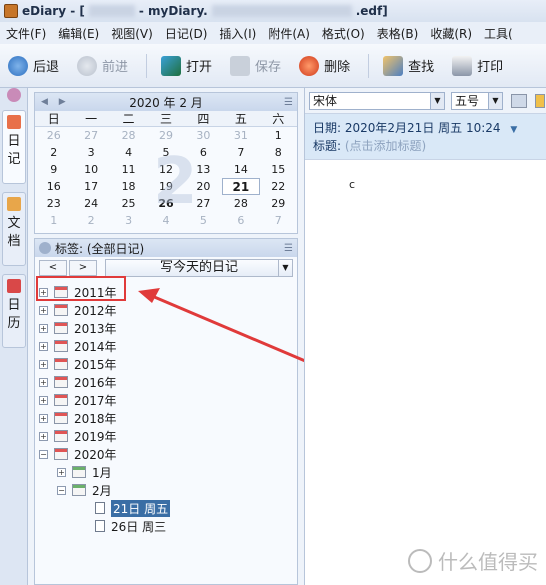  I want to click on find-button: 查找, so click(408, 65).